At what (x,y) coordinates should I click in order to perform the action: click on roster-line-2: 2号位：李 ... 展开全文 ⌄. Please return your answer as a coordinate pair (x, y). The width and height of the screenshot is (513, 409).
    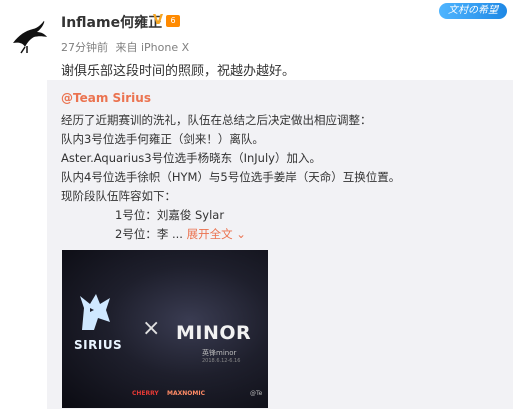
    Looking at the image, I should click on (180, 234).